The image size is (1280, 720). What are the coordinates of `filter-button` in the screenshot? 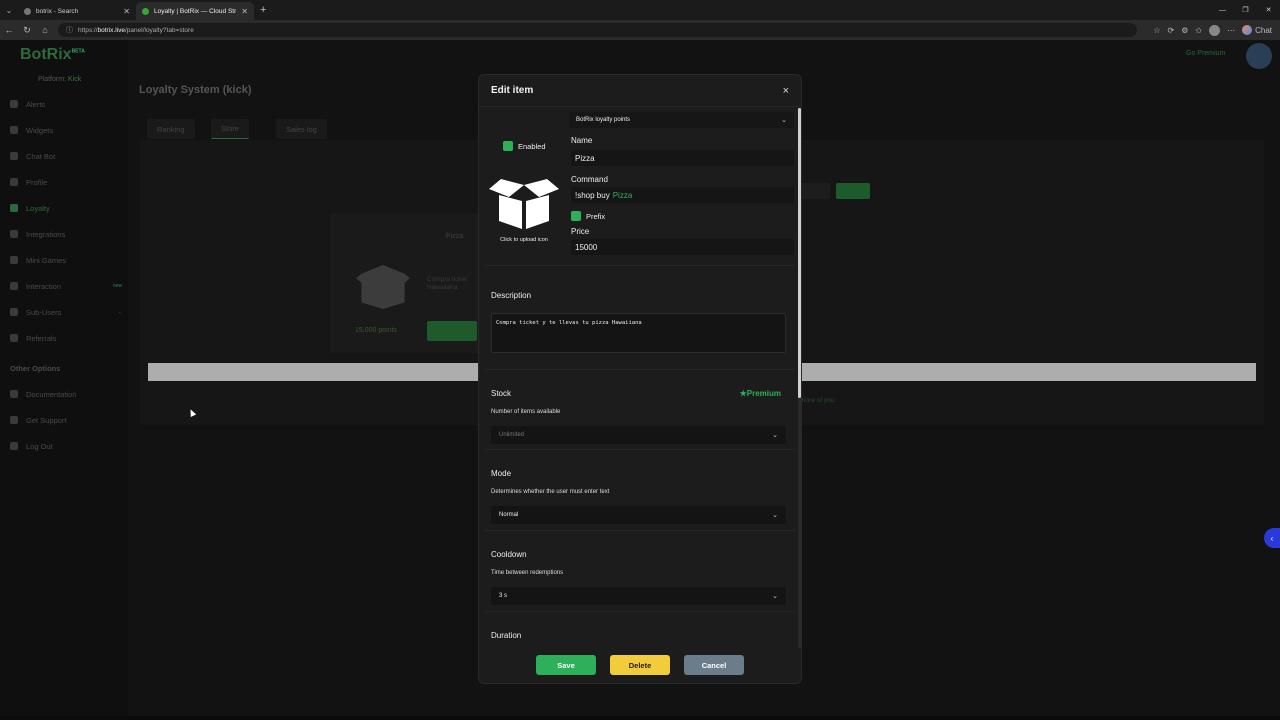 It's located at (815, 191).